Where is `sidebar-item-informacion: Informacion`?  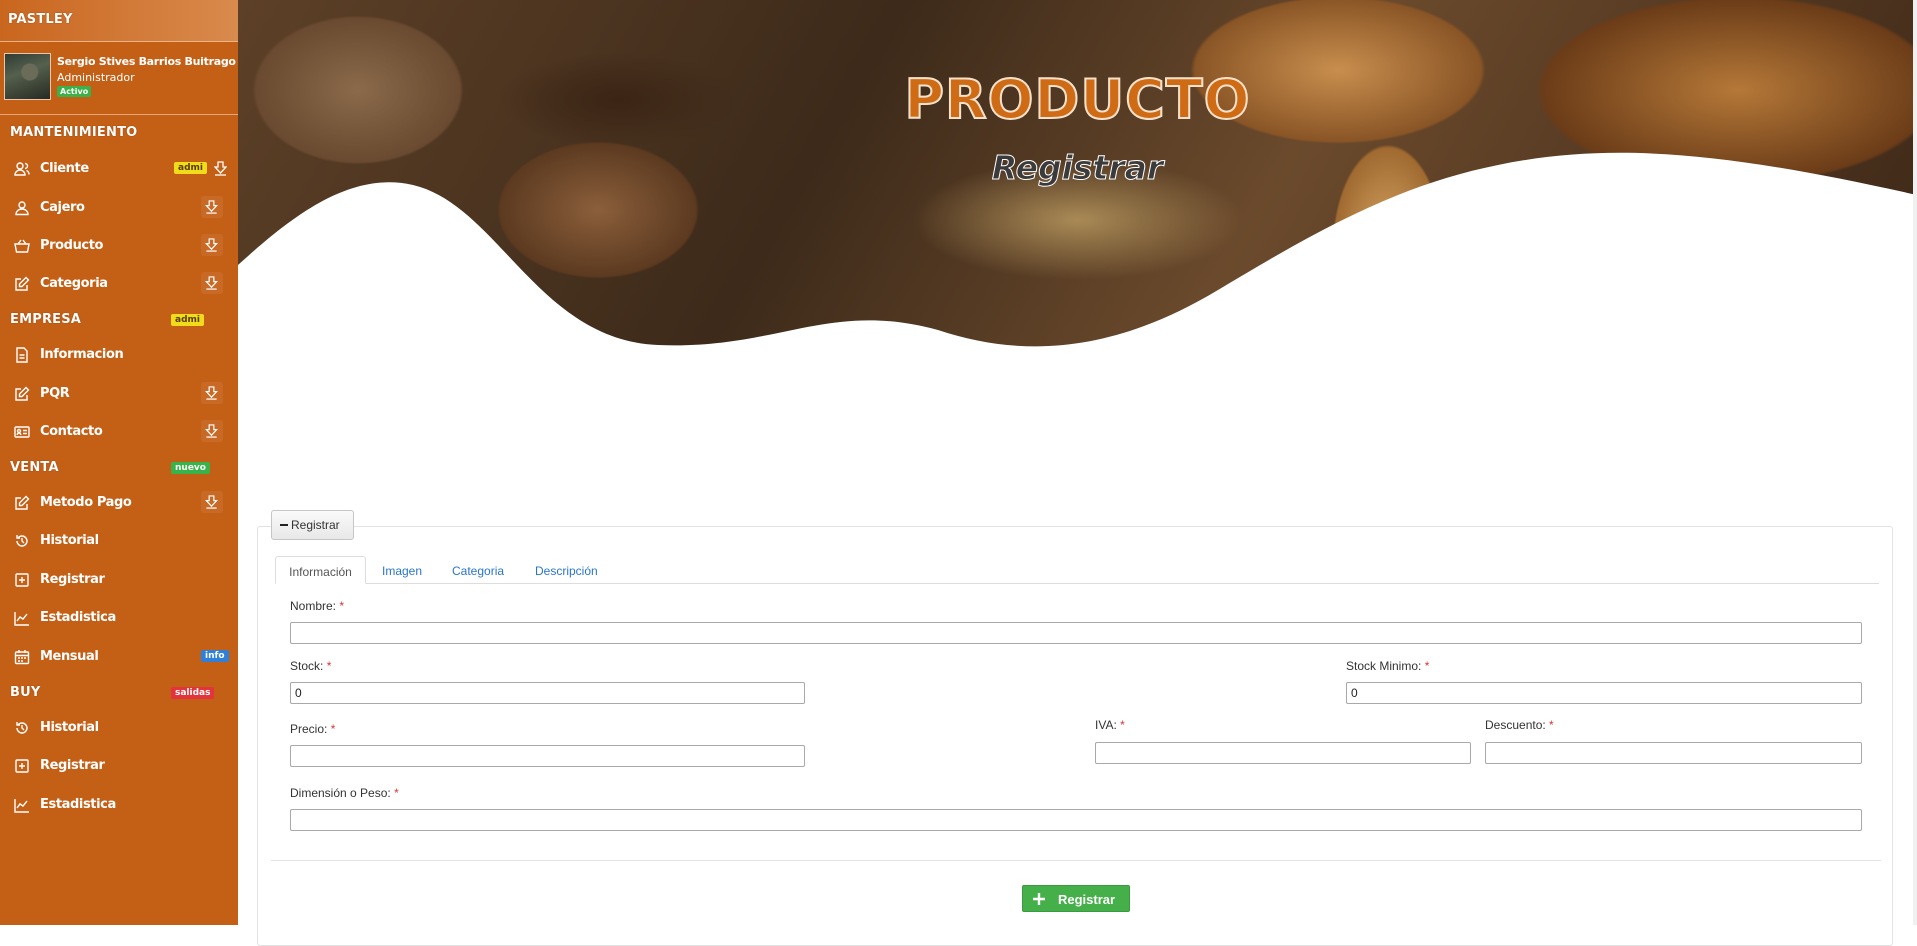
sidebar-item-informacion: Informacion is located at coordinates (119, 355).